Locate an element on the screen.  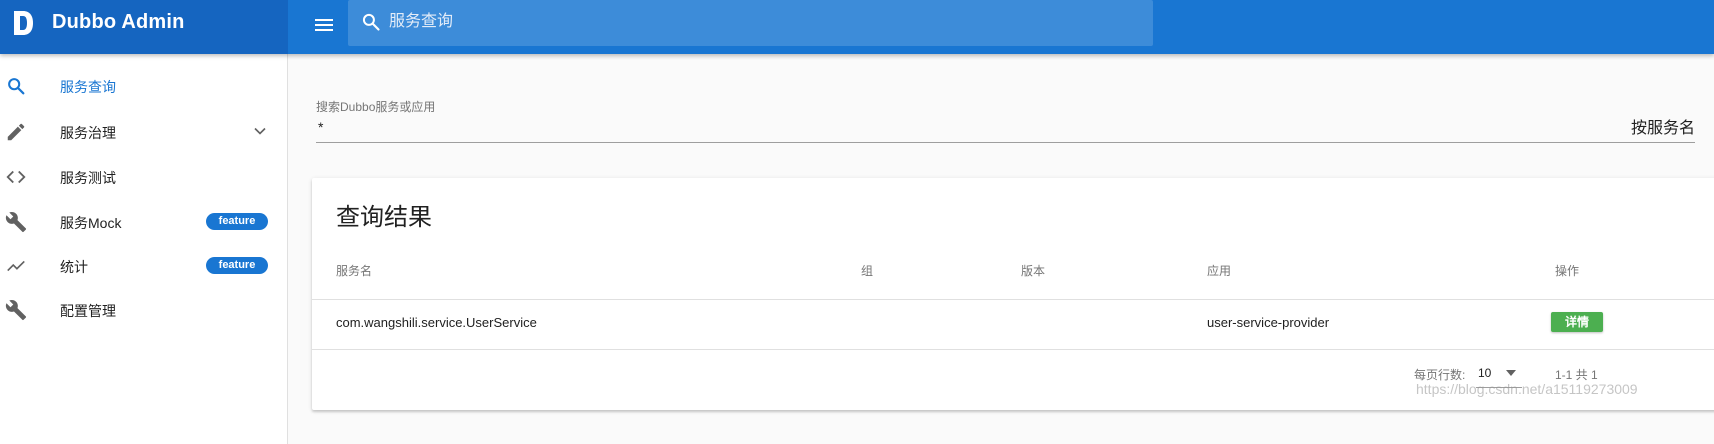
column-header-version: 版本 is located at coordinates (1033, 270).